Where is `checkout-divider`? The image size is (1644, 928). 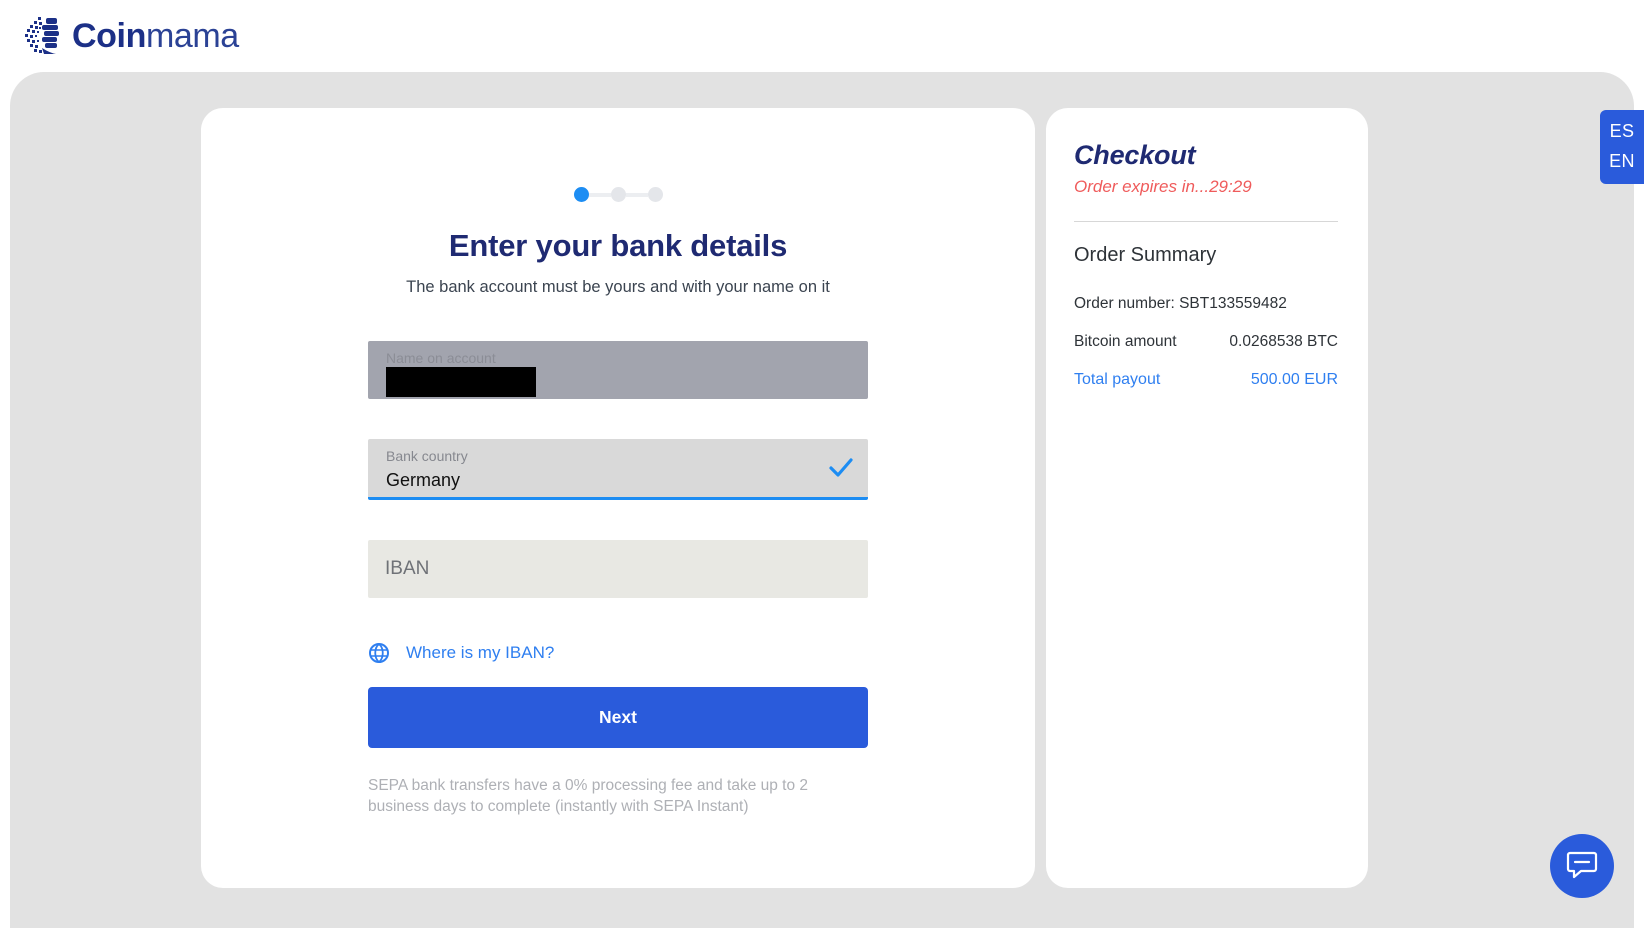
checkout-divider is located at coordinates (1206, 221).